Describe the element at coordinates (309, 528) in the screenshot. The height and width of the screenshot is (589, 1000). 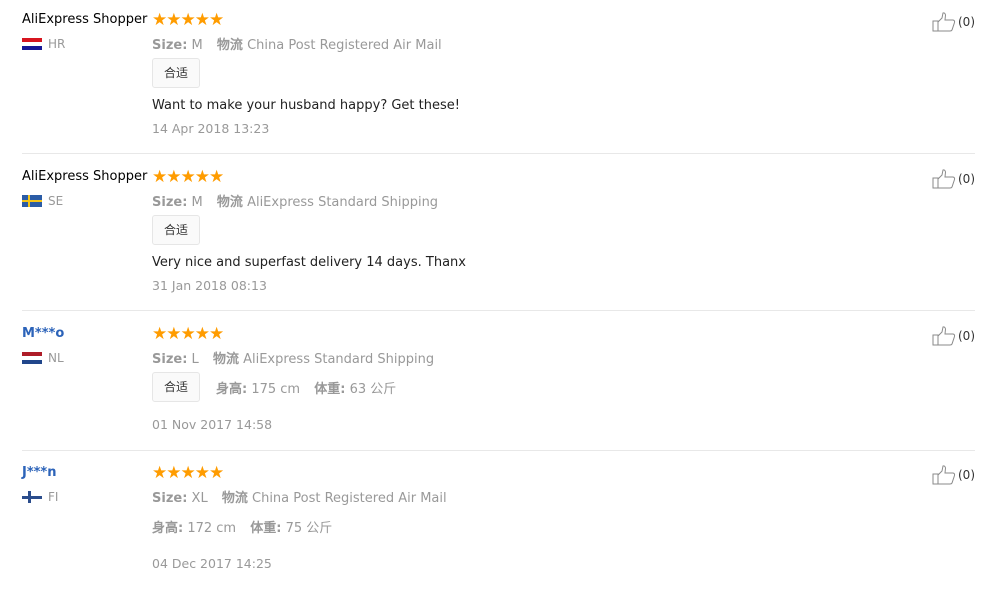
I see `weight-value: 75 公斤` at that location.